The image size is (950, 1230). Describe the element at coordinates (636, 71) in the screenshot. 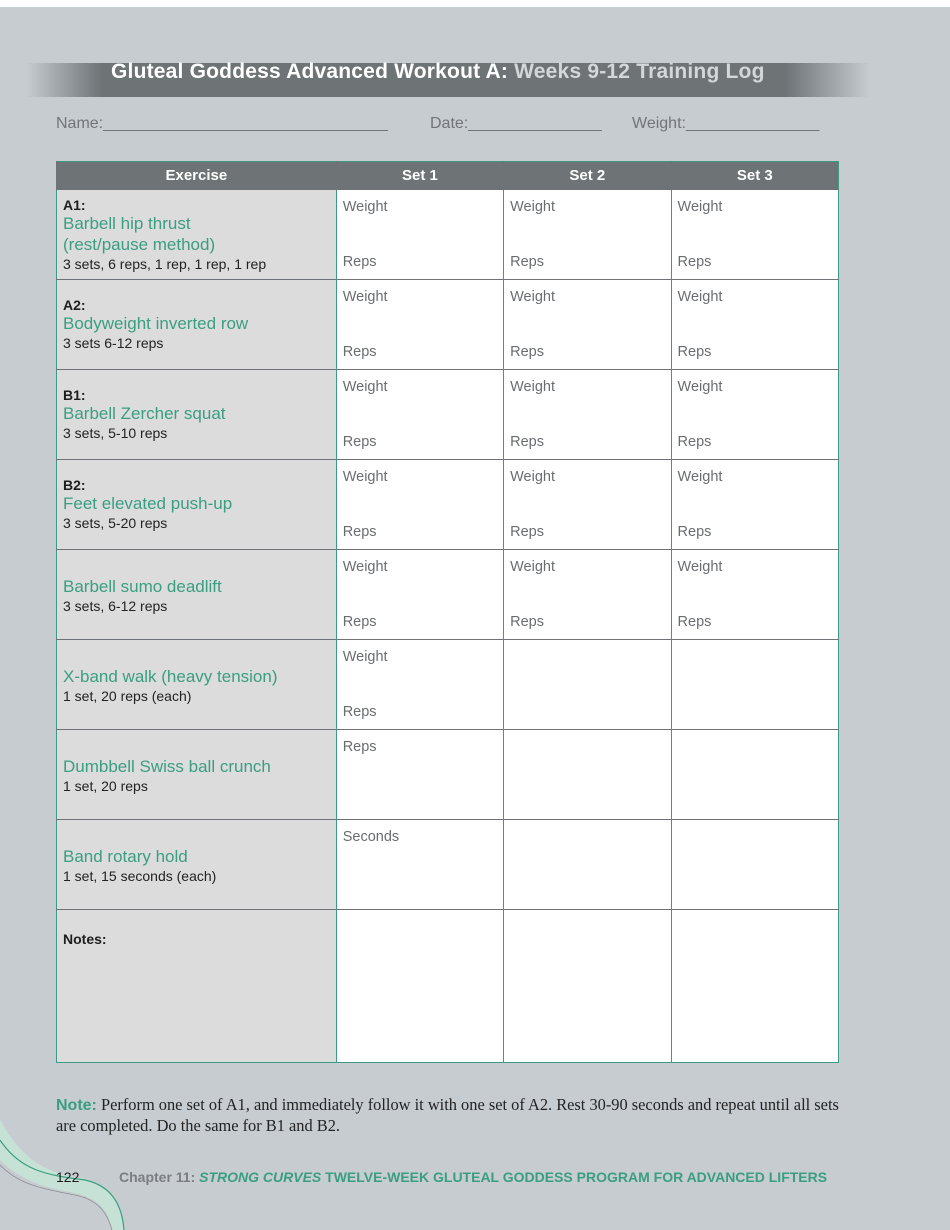

I see `title-light: Weeks 9-12 Training Log` at that location.